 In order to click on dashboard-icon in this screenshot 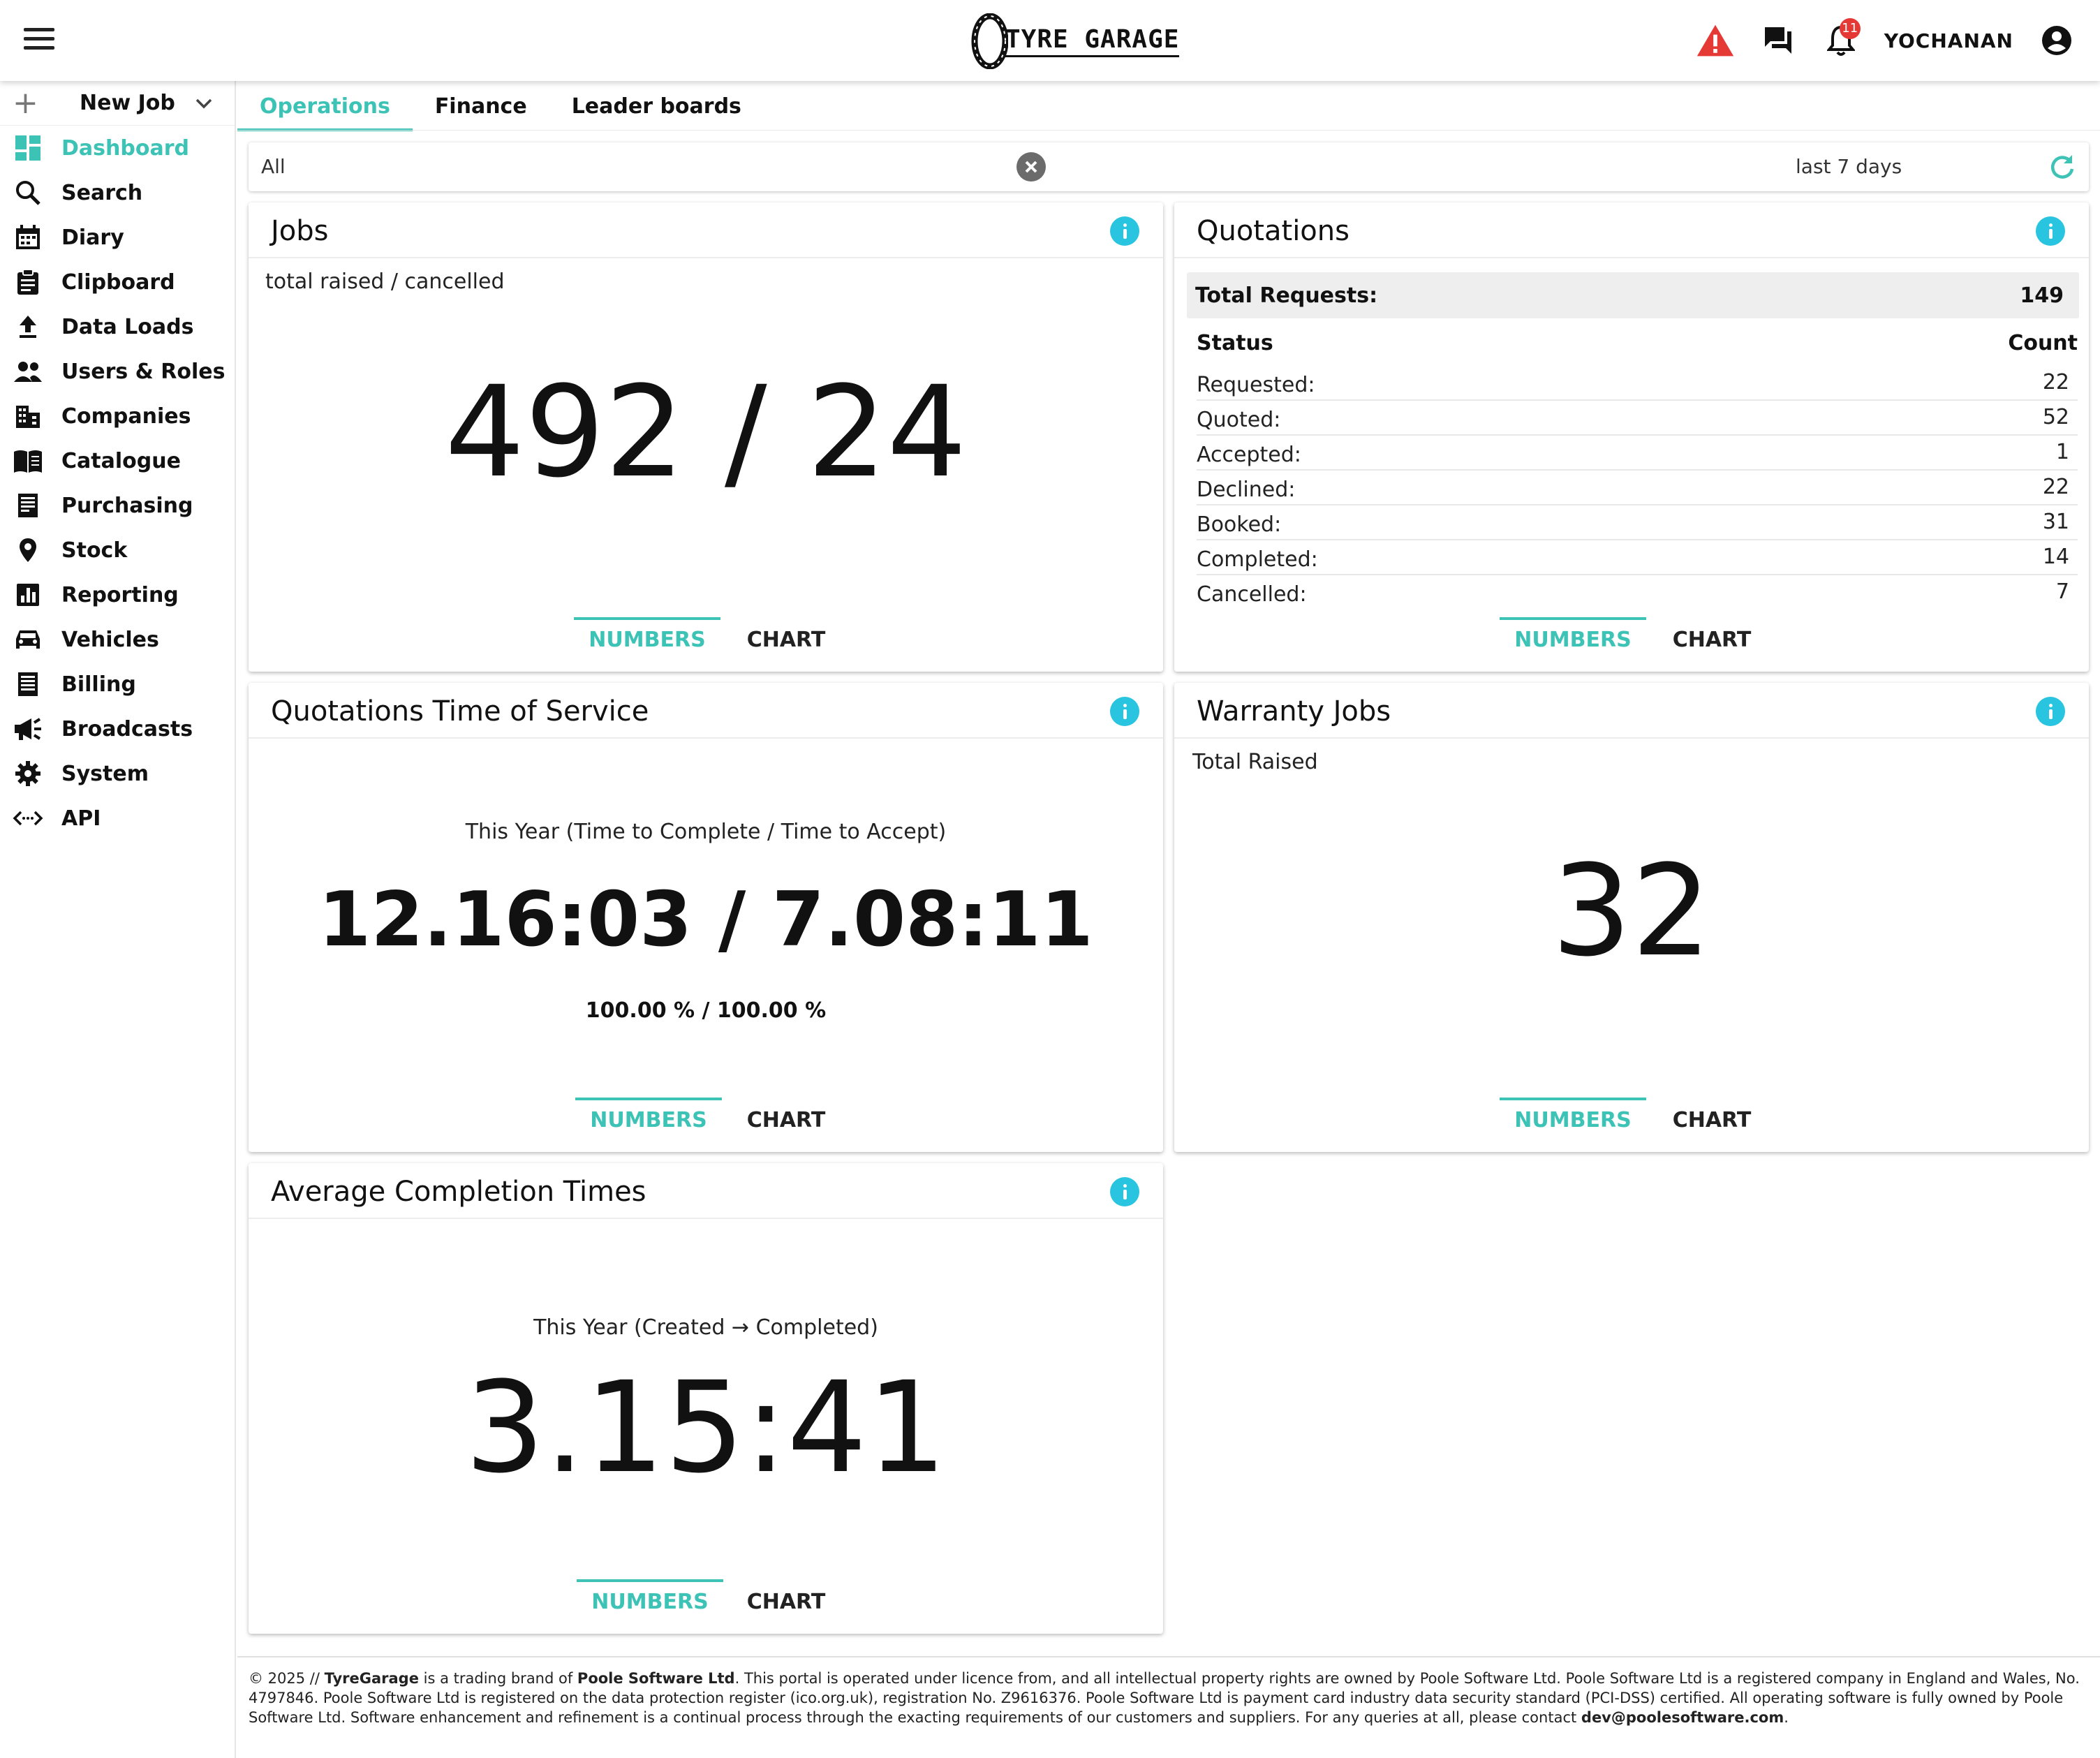, I will do `click(28, 148)`.